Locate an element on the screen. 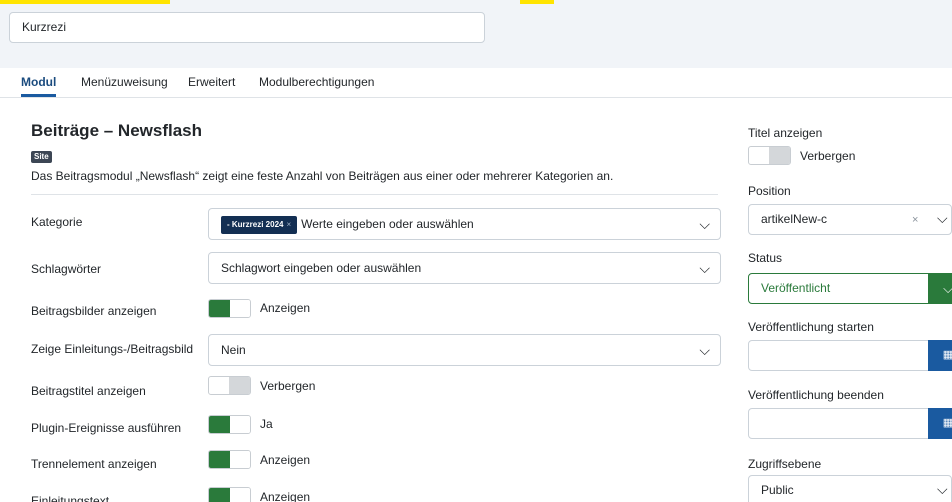 This screenshot has width=952, height=502. beitragstitel-value: Verbergen is located at coordinates (288, 386).